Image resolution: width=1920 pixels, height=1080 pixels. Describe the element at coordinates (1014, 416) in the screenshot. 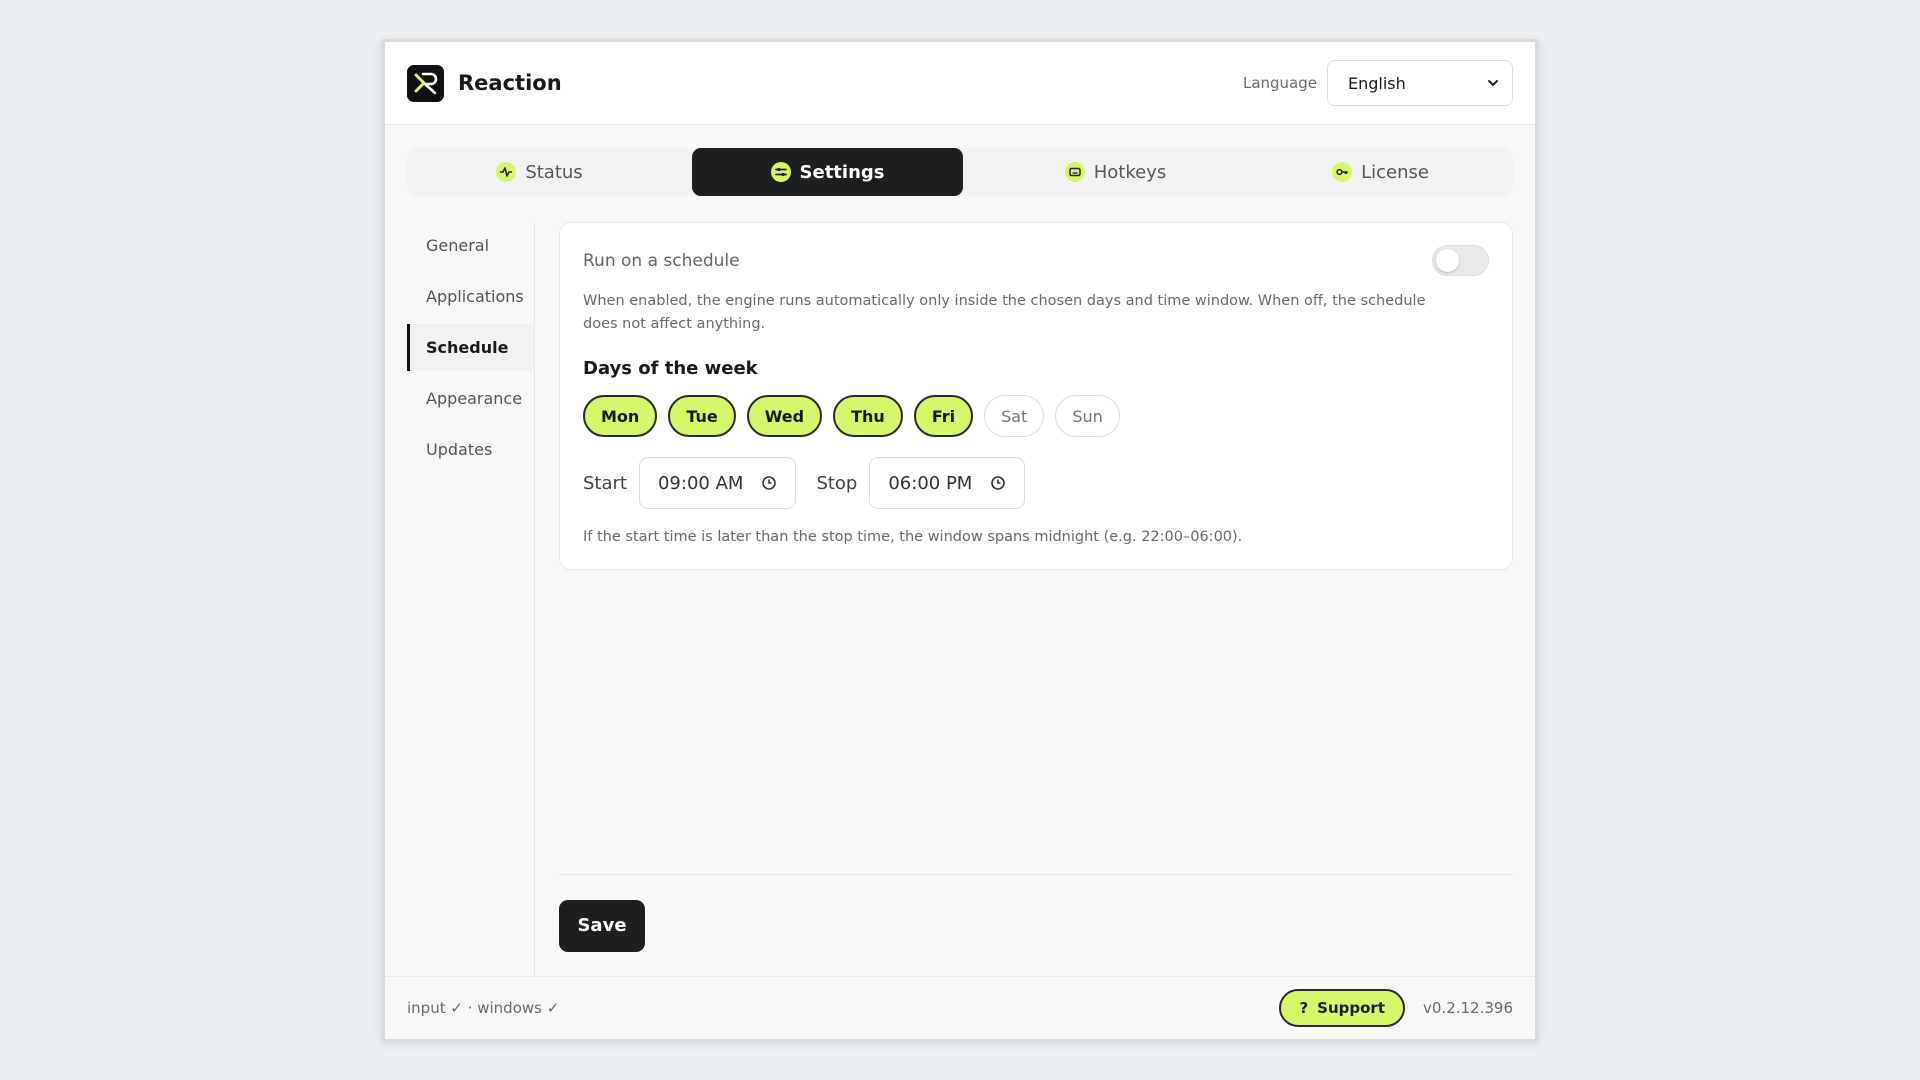

I see `day-sat: Sat` at that location.